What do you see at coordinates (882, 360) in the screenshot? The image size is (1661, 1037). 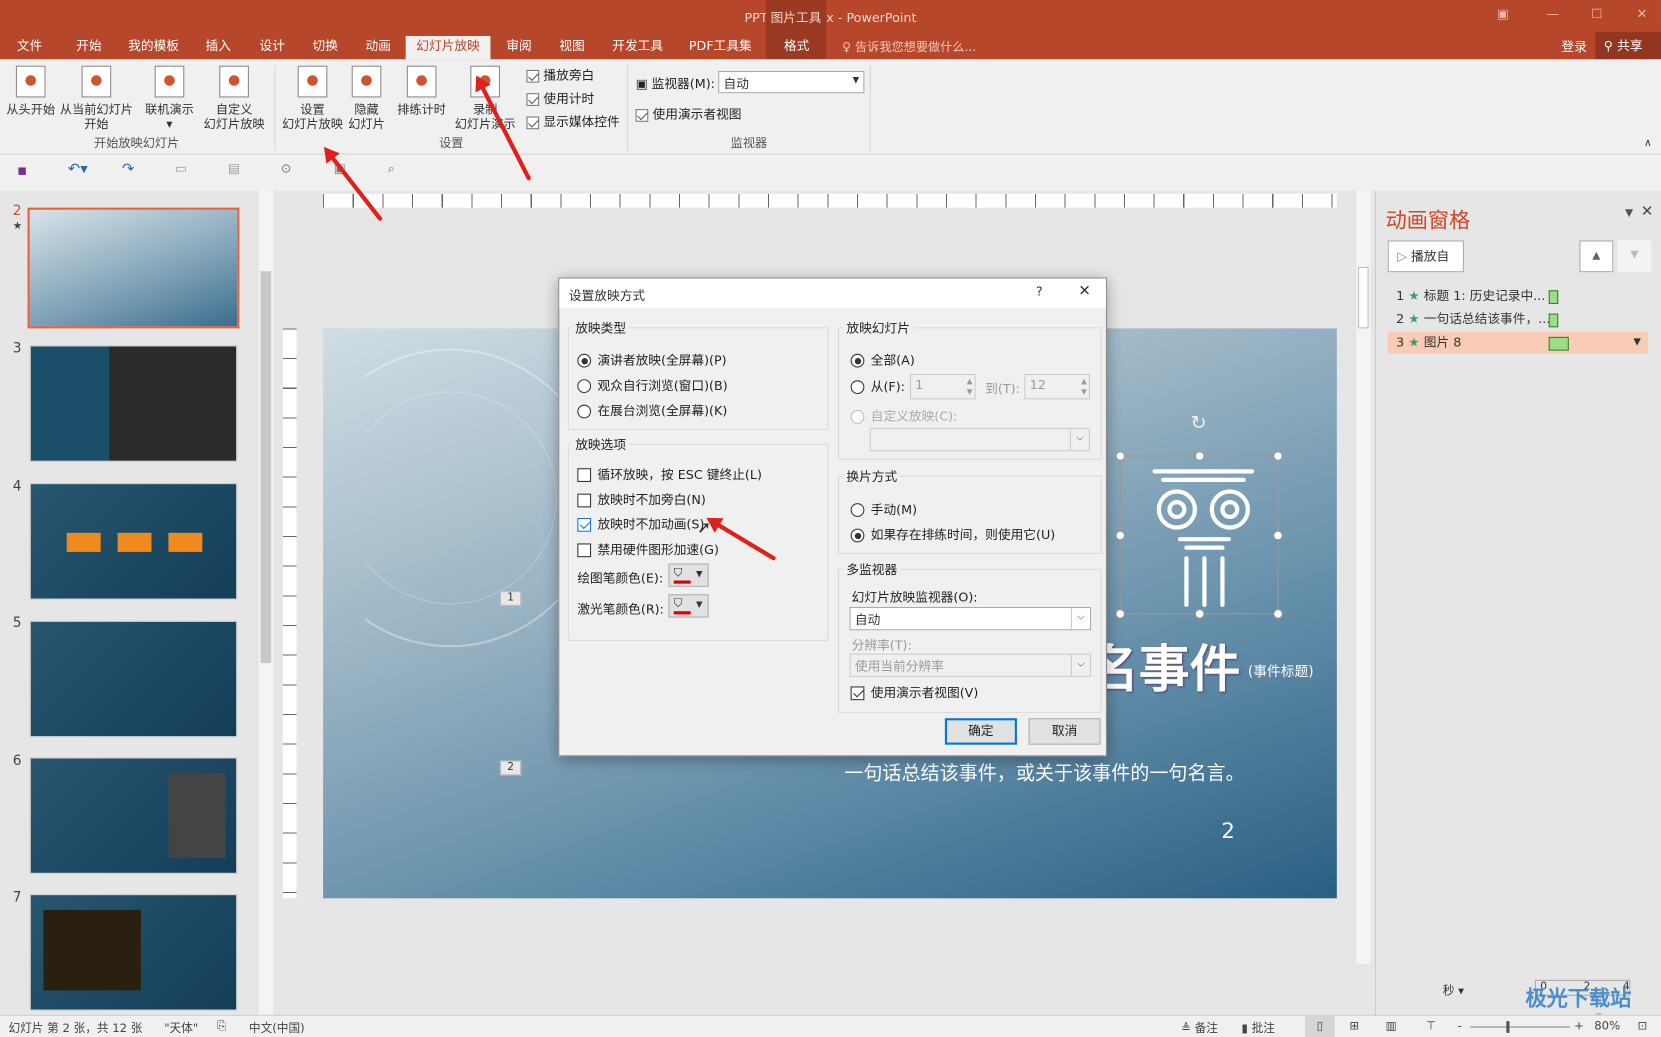 I see `radio-all-slides: 全部(A)` at bounding box center [882, 360].